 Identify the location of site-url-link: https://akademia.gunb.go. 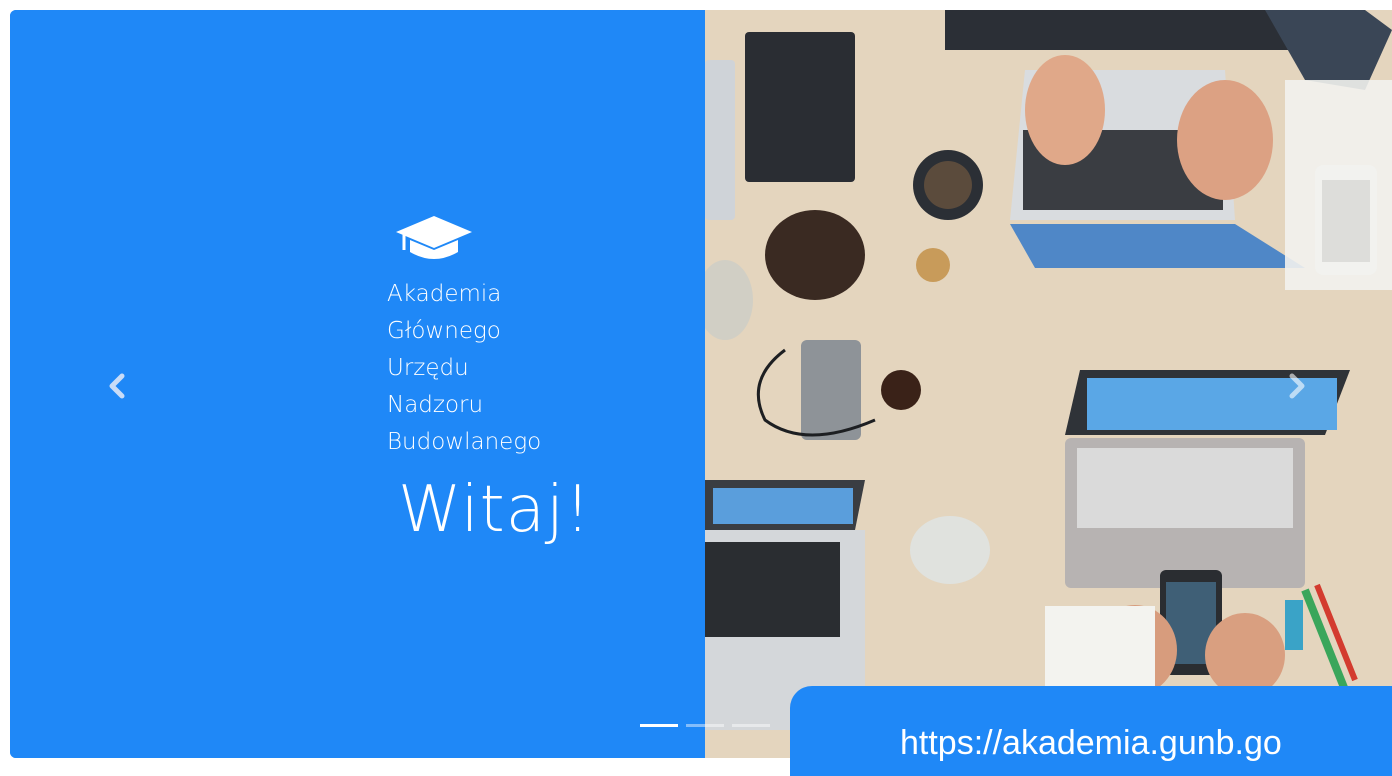
(1091, 743).